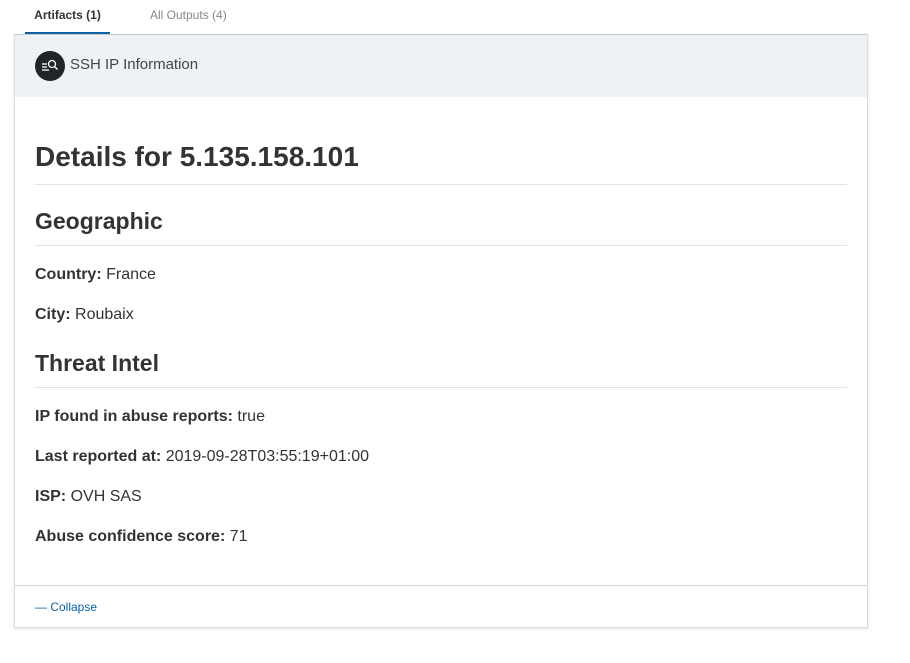 The image size is (910, 663). Describe the element at coordinates (188, 17) in the screenshot. I see `tab-all-outputs: All Outputs (4)` at that location.